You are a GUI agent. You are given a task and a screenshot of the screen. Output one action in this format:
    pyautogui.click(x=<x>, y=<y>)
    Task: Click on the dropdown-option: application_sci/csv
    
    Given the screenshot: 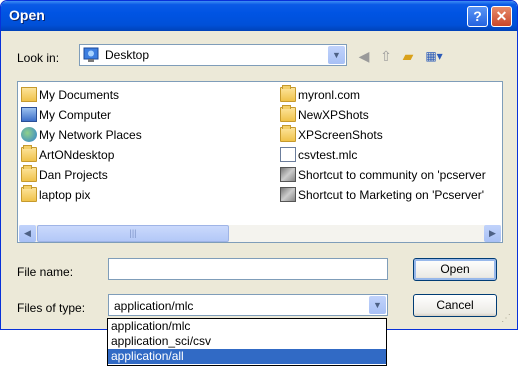 What is the action you would take?
    pyautogui.click(x=247, y=341)
    